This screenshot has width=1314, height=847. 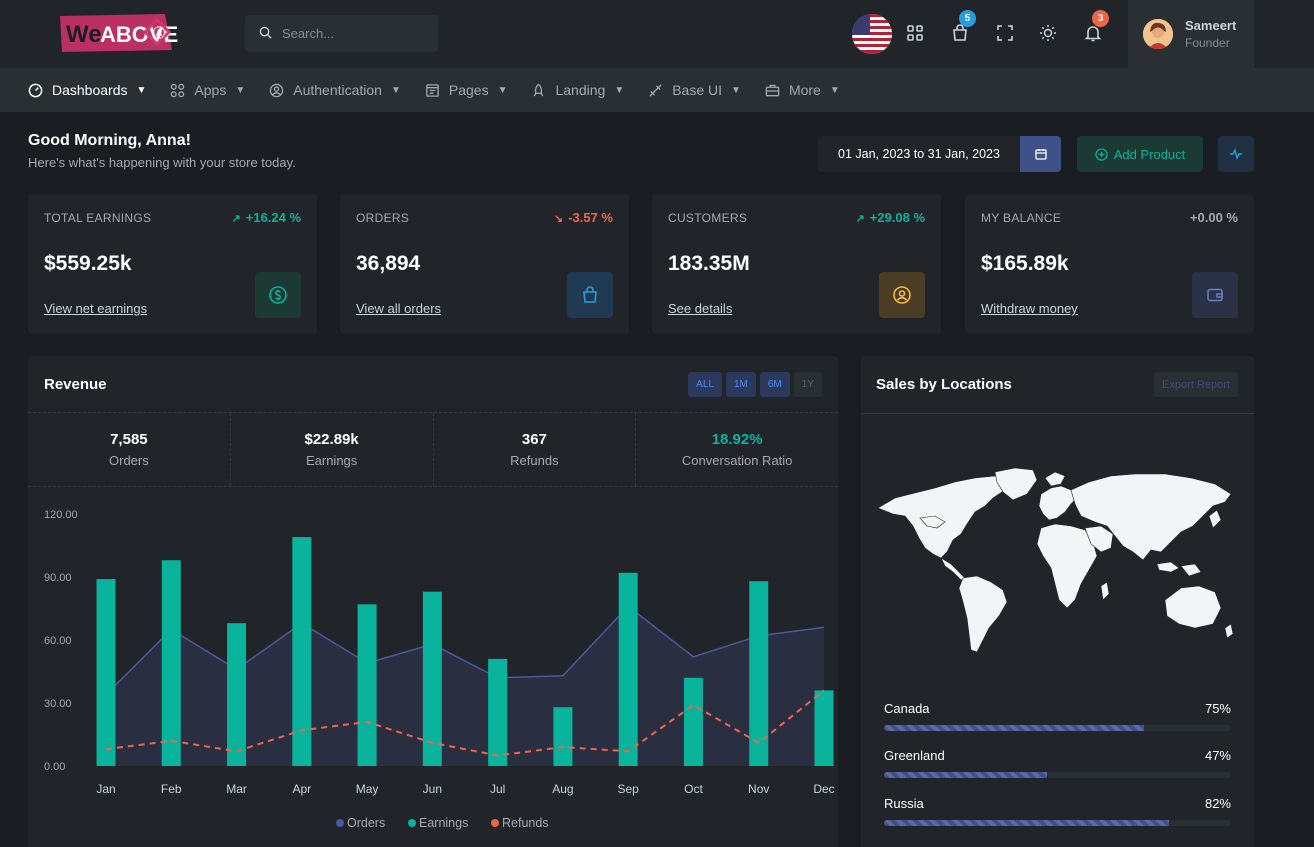 What do you see at coordinates (1057, 563) in the screenshot?
I see `world-map` at bounding box center [1057, 563].